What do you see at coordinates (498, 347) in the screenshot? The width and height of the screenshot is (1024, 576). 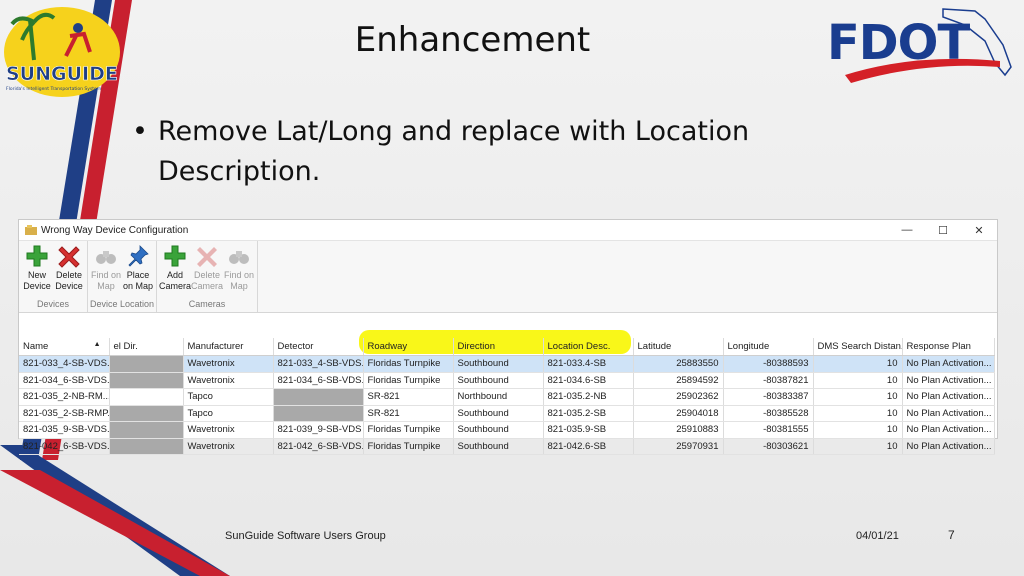 I see `column-header-direction: Direction` at bounding box center [498, 347].